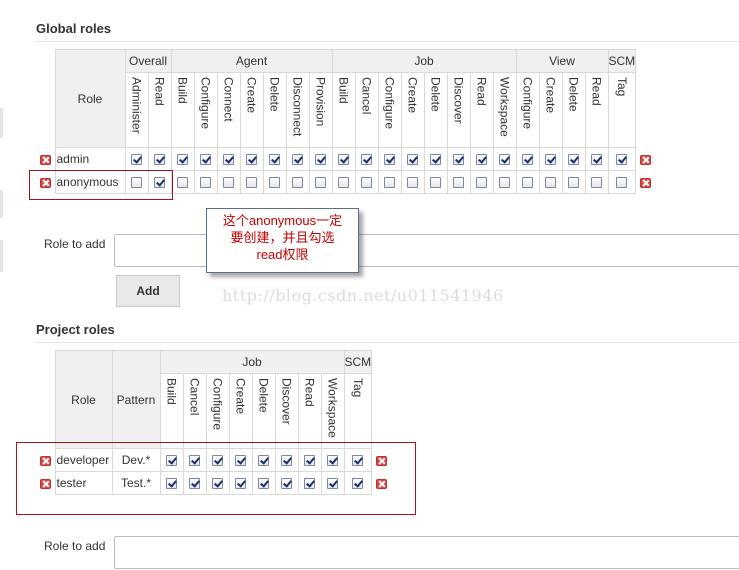  I want to click on permission-checkbox-overall-administer, so click(136, 160).